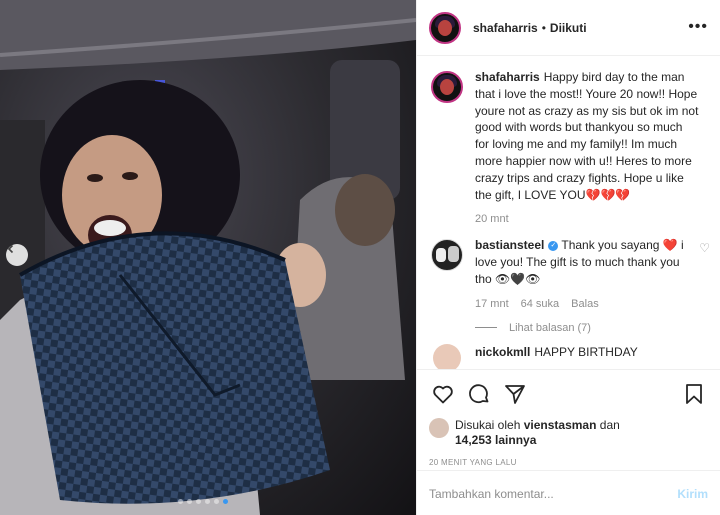 The height and width of the screenshot is (515, 720). I want to click on comment-like-heart-icon: ♡, so click(704, 248).